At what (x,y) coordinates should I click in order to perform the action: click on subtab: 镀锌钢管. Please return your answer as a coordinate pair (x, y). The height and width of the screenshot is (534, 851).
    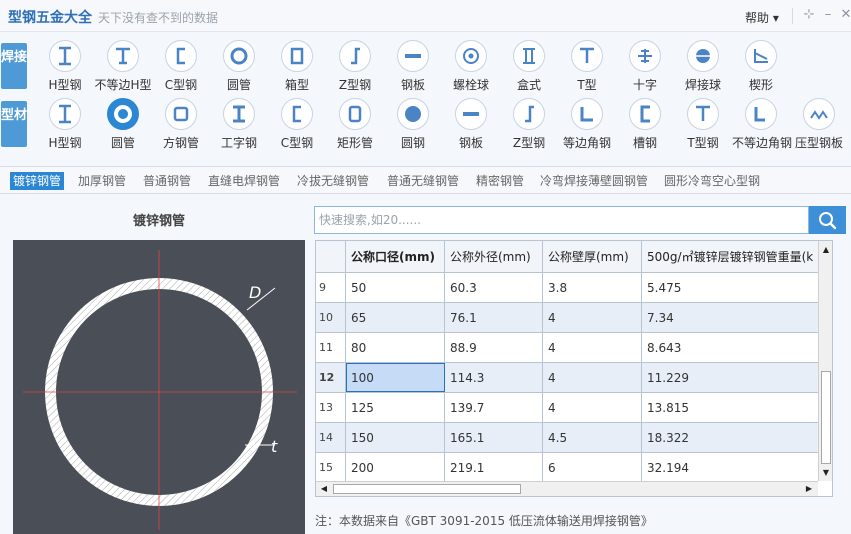
    Looking at the image, I should click on (37, 181).